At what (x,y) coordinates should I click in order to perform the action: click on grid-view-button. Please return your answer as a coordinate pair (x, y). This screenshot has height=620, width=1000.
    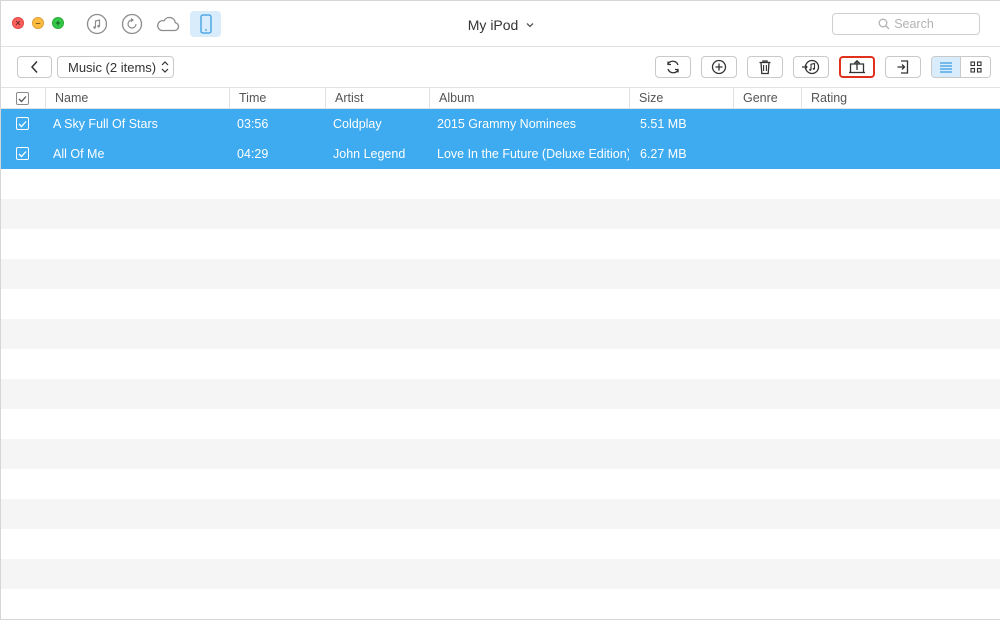
    Looking at the image, I should click on (975, 67).